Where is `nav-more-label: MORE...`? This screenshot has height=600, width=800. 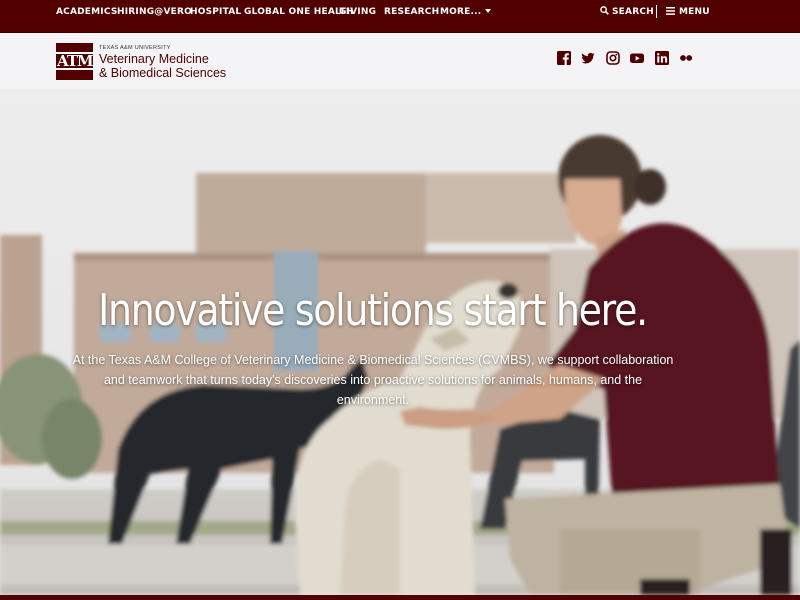 nav-more-label: MORE... is located at coordinates (461, 12).